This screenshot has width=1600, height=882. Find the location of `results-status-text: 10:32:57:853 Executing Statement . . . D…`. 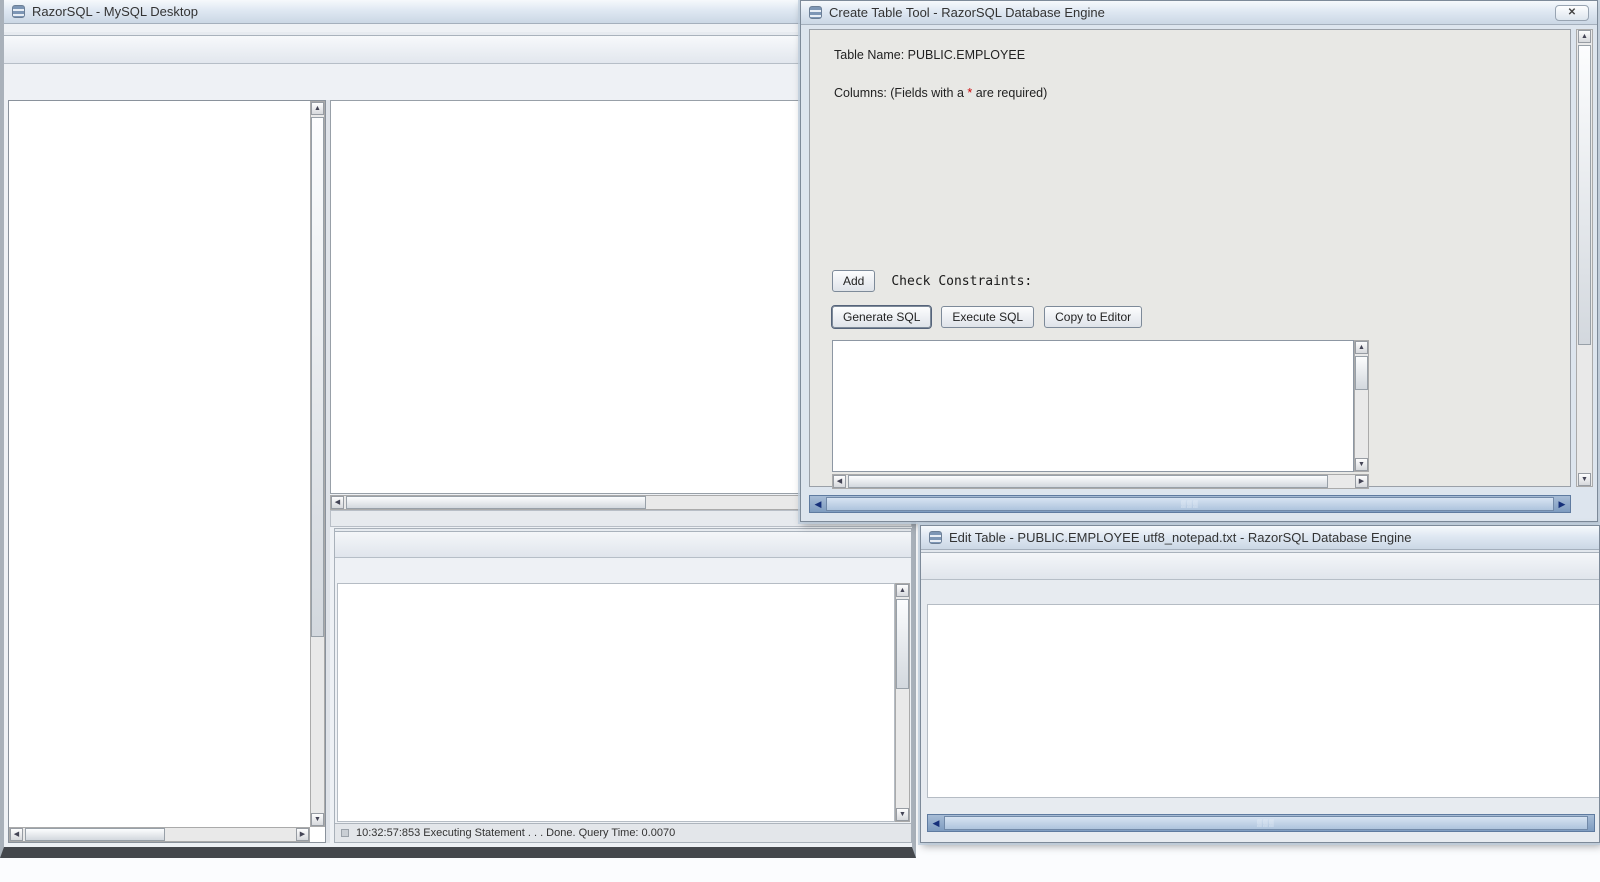

results-status-text: 10:32:57:853 Executing Statement . . . D… is located at coordinates (516, 833).